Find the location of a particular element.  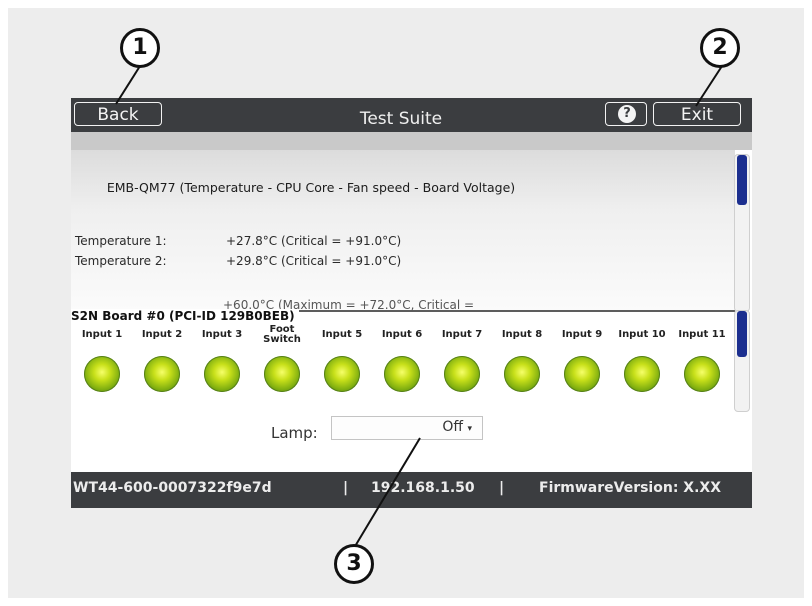

callout-2-badge: 2 is located at coordinates (720, 48).